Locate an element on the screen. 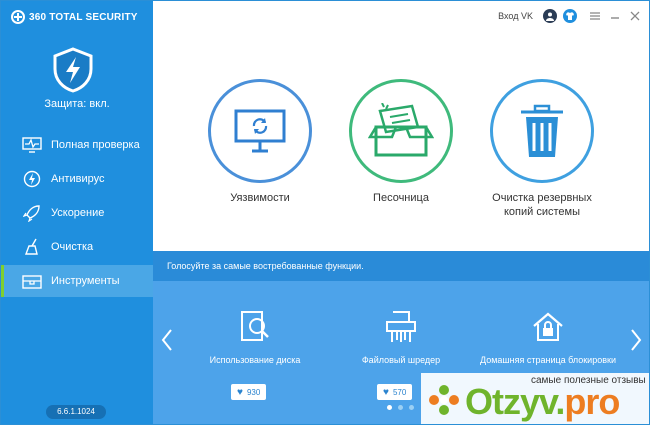 The width and height of the screenshot is (650, 425). chevron-left-icon is located at coordinates (167, 340).